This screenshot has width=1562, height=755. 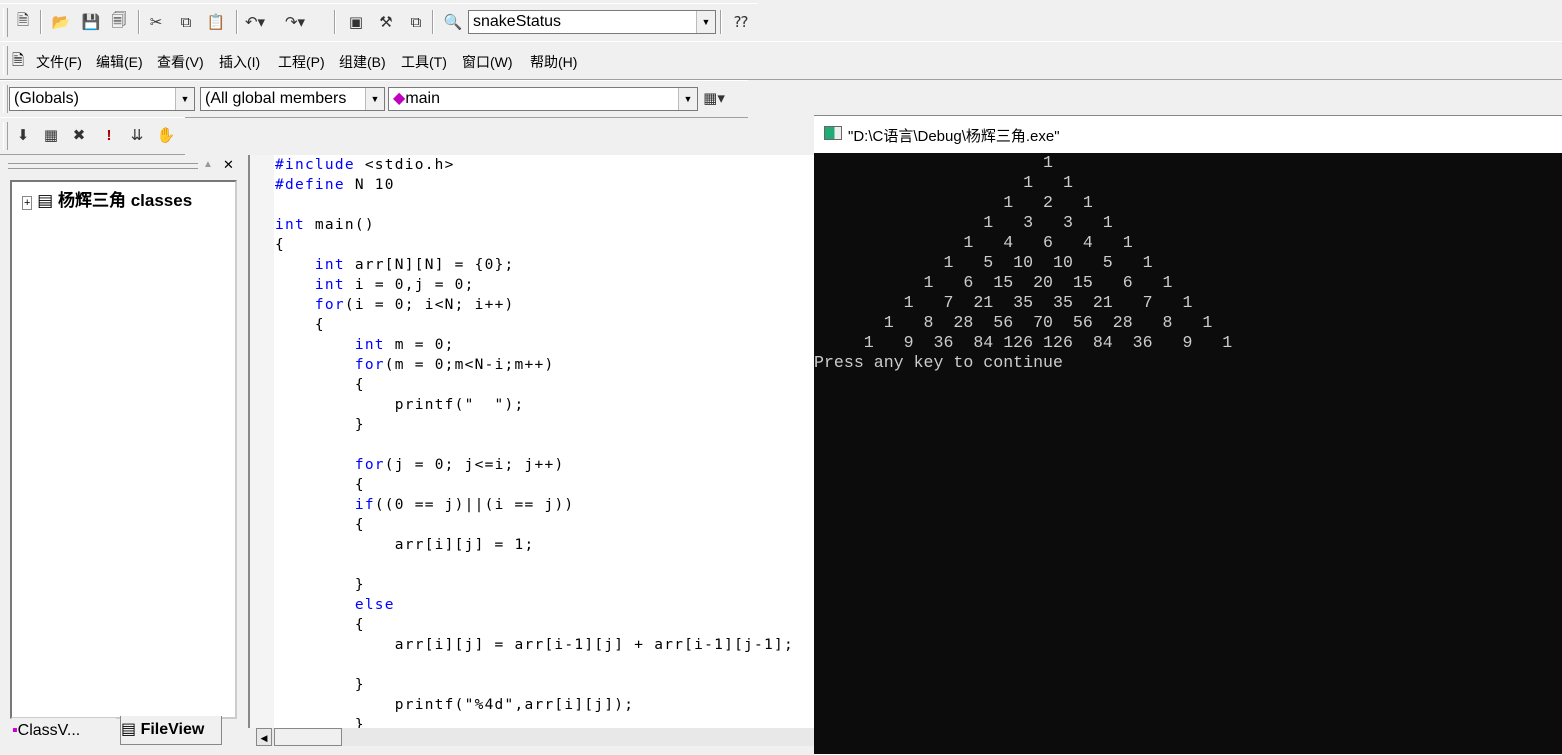 What do you see at coordinates (208, 164) in the screenshot?
I see `maximize-icon: ▲` at bounding box center [208, 164].